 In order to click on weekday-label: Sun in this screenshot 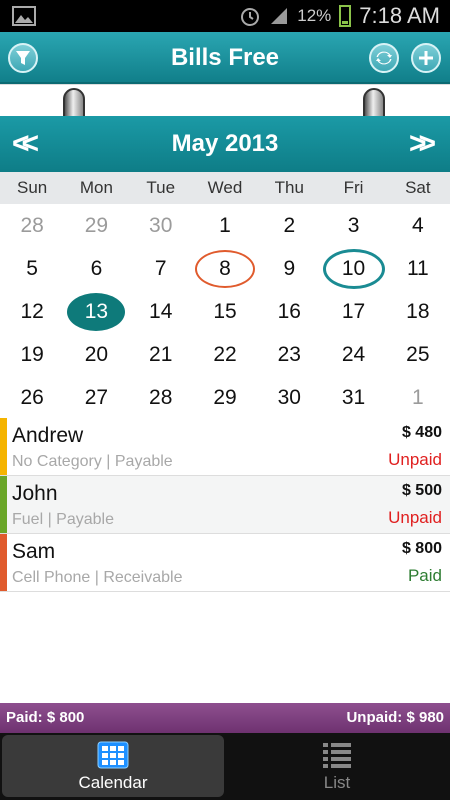, I will do `click(32, 187)`.